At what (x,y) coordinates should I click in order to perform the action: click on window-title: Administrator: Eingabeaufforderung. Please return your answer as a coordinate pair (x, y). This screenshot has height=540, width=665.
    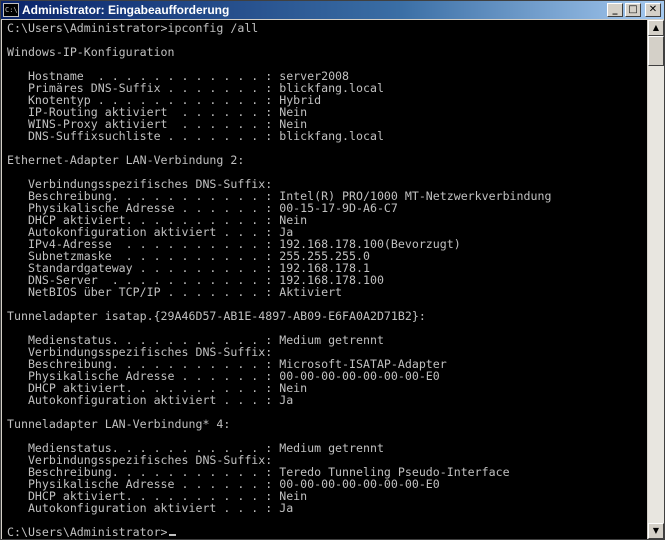
    Looking at the image, I should click on (126, 10).